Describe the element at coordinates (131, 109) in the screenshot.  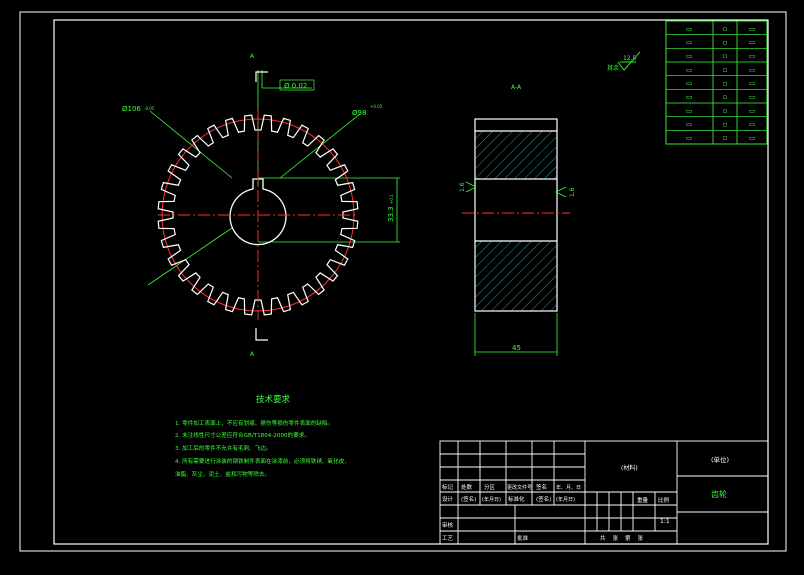
I see `dim-outer-diameter: Ø106` at that location.